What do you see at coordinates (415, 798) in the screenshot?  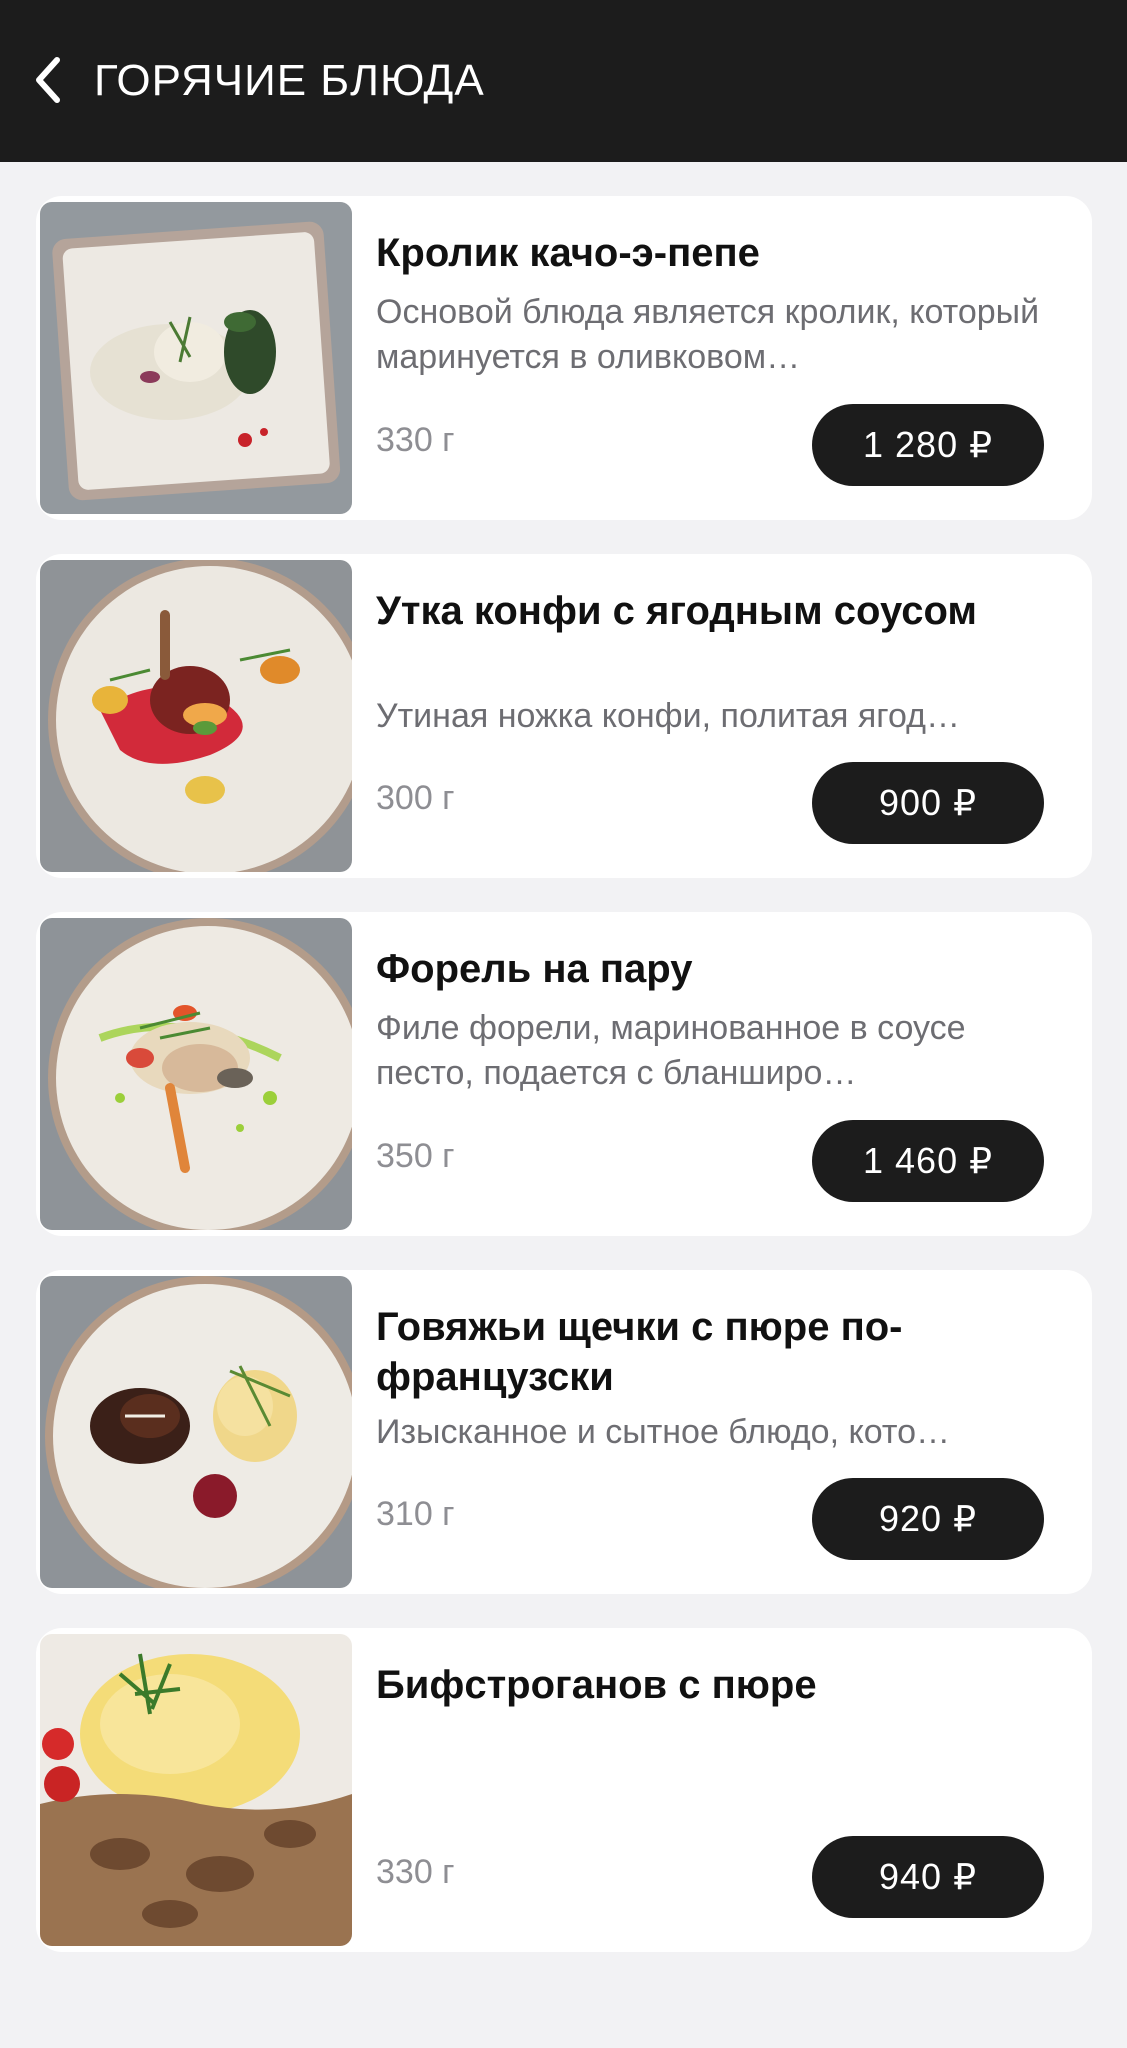 I see `dish-weight: 300 г` at bounding box center [415, 798].